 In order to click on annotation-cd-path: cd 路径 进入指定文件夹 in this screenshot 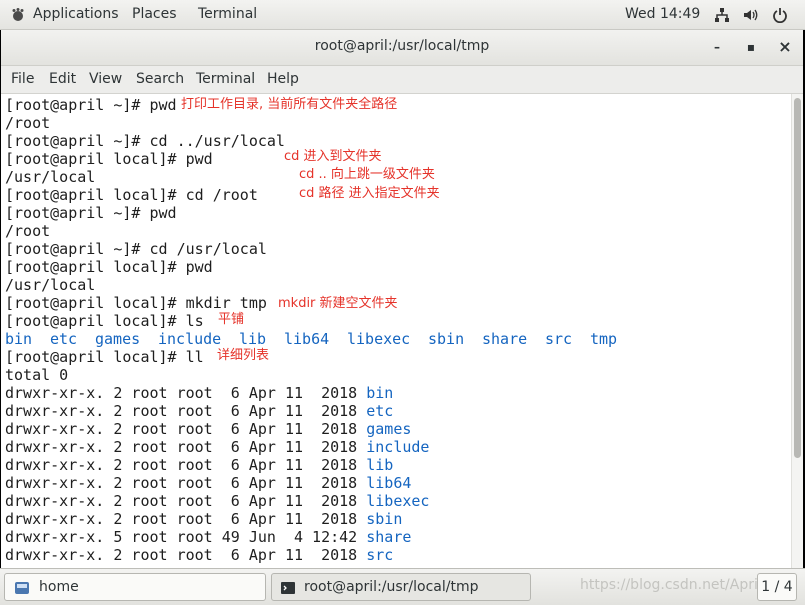, I will do `click(369, 193)`.